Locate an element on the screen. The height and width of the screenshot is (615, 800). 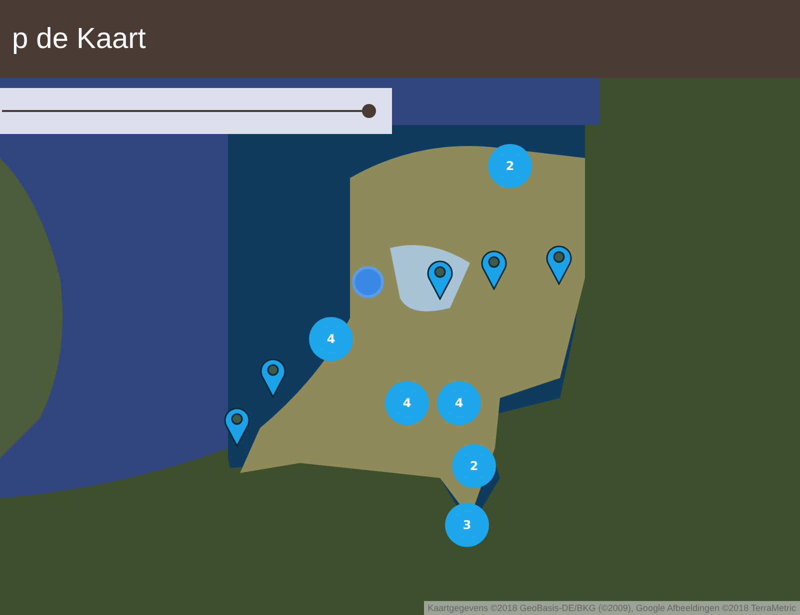
map-attribution: Kaartgegevens ©2018 GeoBasis-DE/BKG (©2009), Google Afbeeldingen ©2018 TerraMetric is located at coordinates (612, 608).